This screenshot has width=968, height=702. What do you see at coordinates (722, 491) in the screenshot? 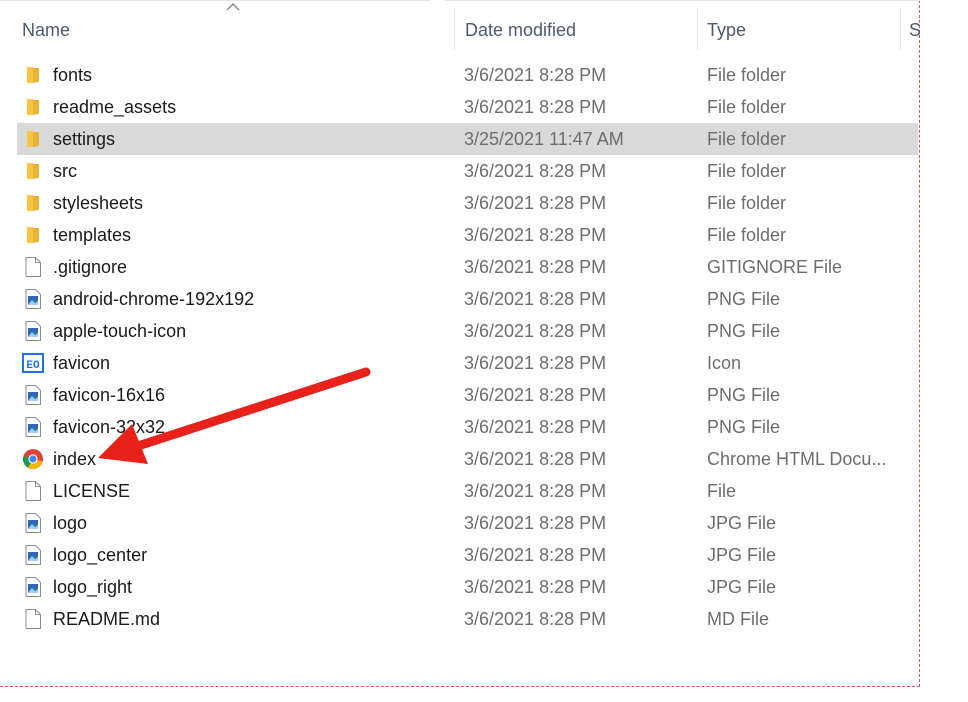
I see `file-type: File` at bounding box center [722, 491].